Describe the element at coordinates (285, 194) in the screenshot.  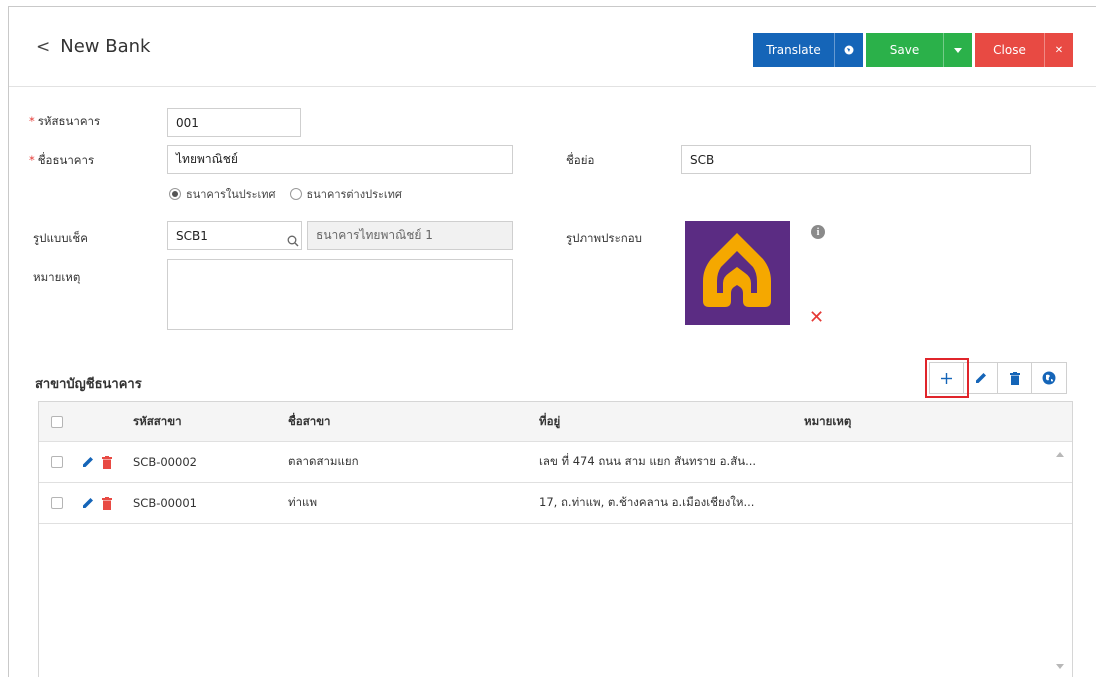
I see `bank-type-radio-group: ธนาคารในประเทศ ธนาคารต่างประเทศ` at that location.